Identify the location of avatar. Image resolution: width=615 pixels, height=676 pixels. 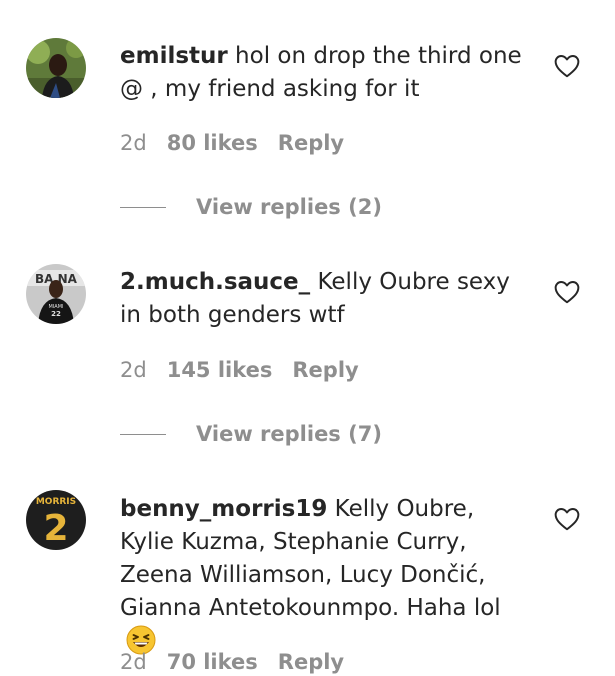
(56, 68).